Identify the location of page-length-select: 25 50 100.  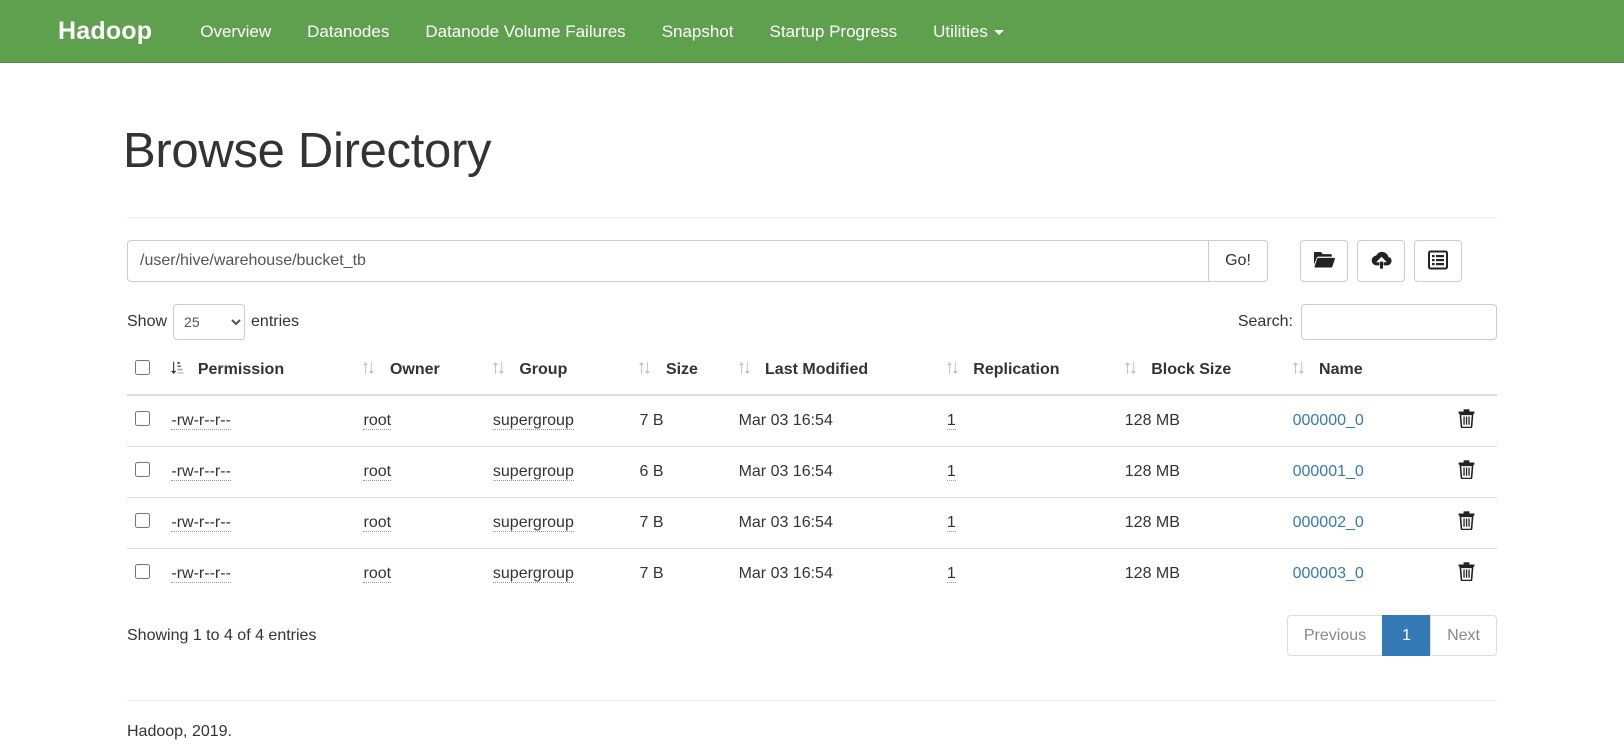
(209, 322).